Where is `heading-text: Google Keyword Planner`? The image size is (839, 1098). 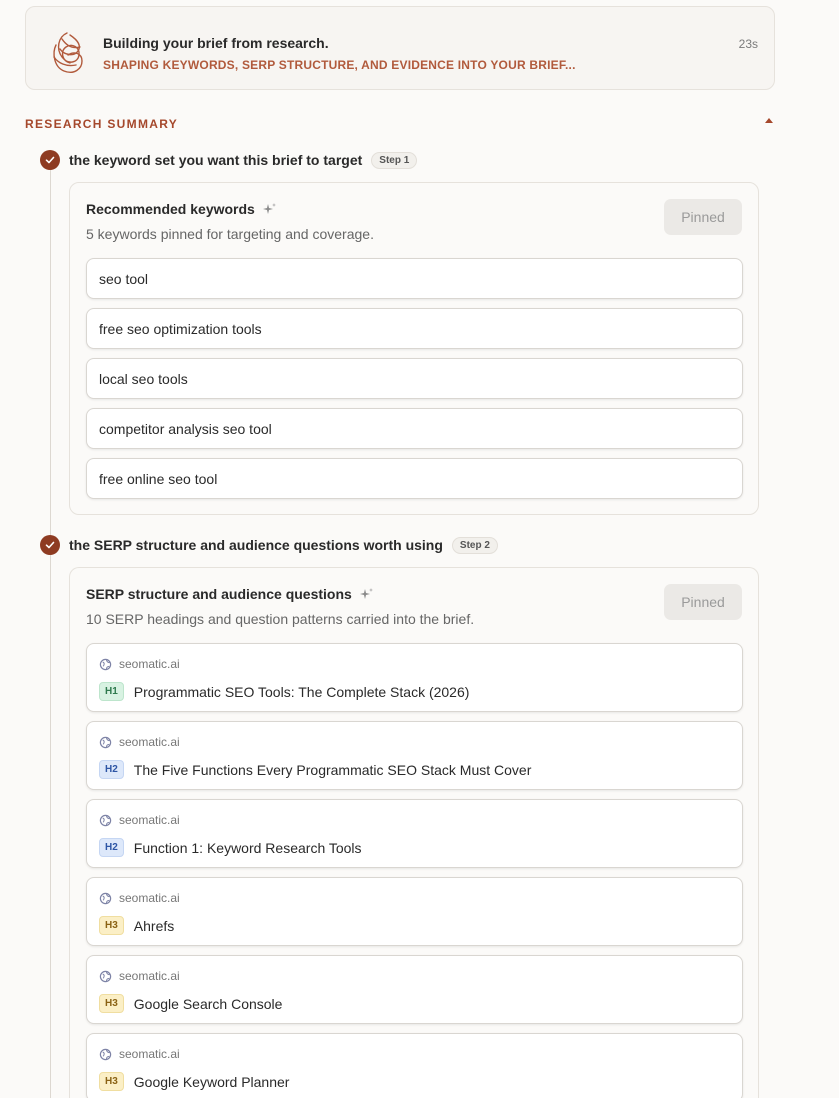 heading-text: Google Keyword Planner is located at coordinates (211, 1081).